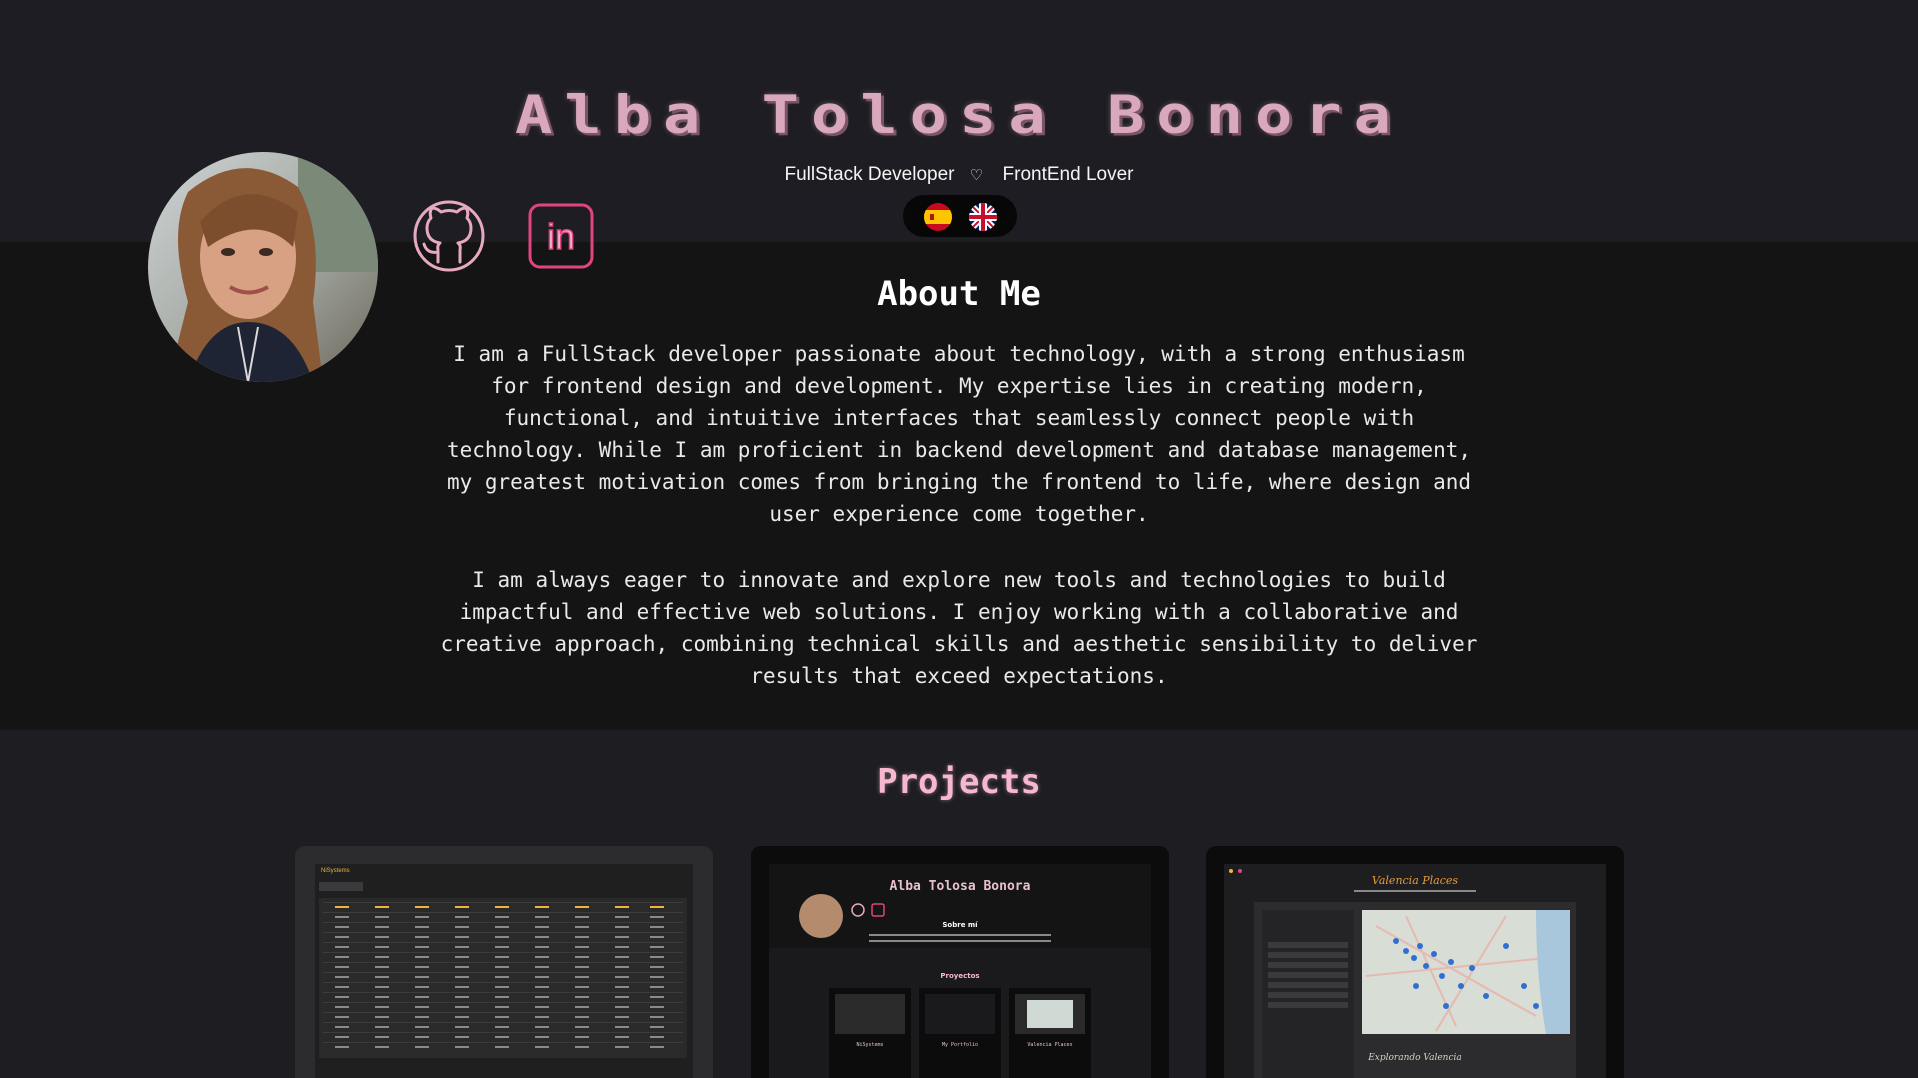  What do you see at coordinates (983, 217) in the screenshot?
I see `uk-flag-icon` at bounding box center [983, 217].